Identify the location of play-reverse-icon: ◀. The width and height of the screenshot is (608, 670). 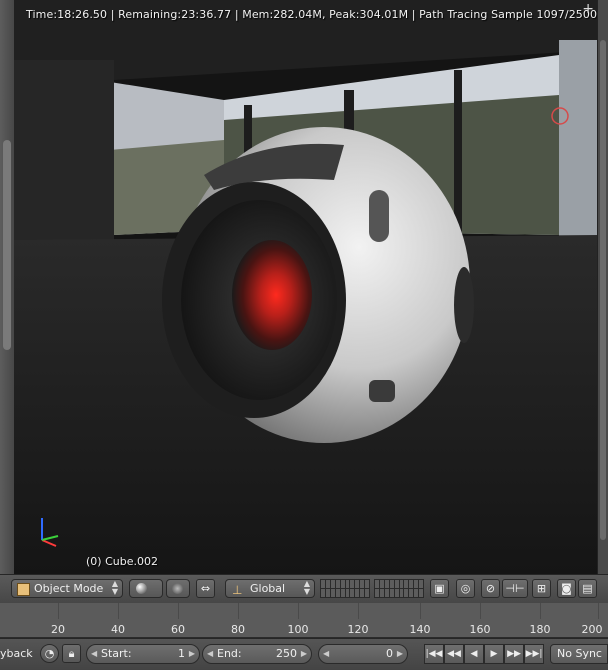
(474, 654).